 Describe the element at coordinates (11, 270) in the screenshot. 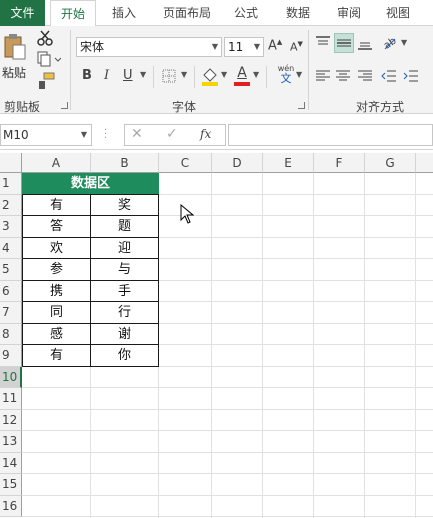

I see `row-header: 5` at that location.